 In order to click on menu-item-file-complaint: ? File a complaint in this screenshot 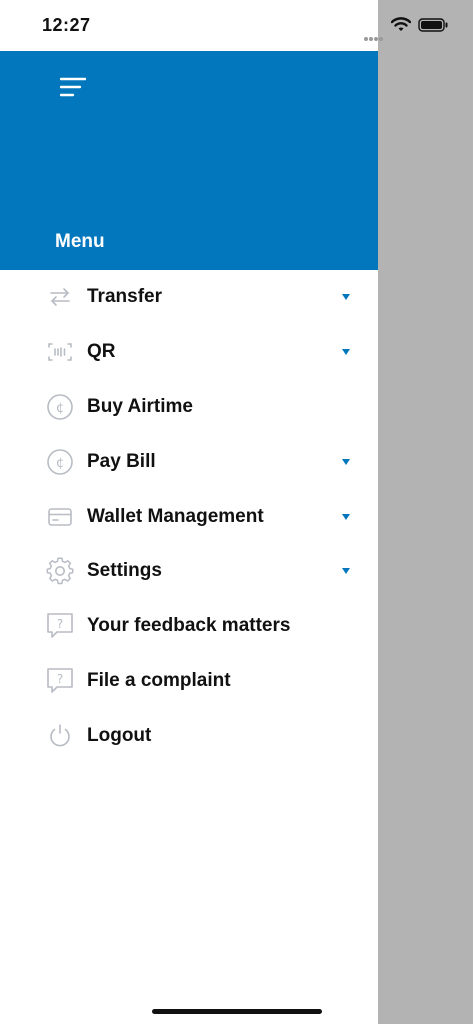, I will do `click(189, 681)`.